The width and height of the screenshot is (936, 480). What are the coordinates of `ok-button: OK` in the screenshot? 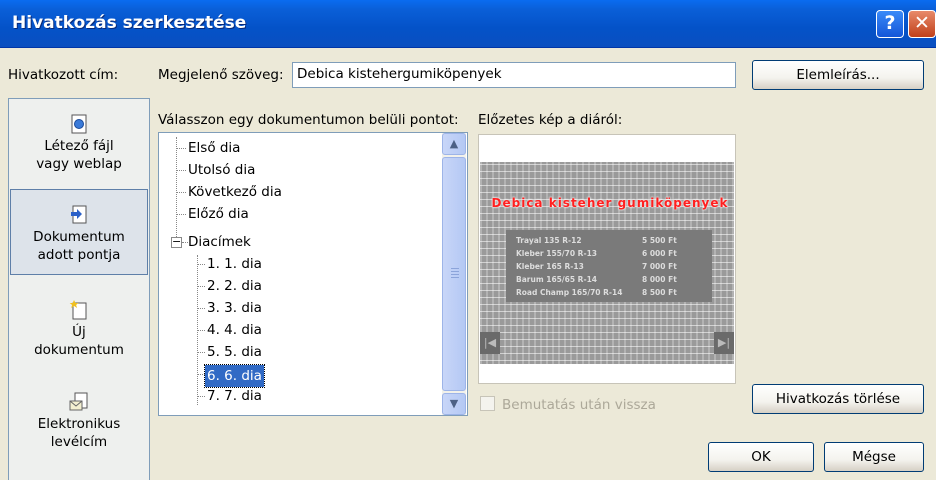 It's located at (761, 457).